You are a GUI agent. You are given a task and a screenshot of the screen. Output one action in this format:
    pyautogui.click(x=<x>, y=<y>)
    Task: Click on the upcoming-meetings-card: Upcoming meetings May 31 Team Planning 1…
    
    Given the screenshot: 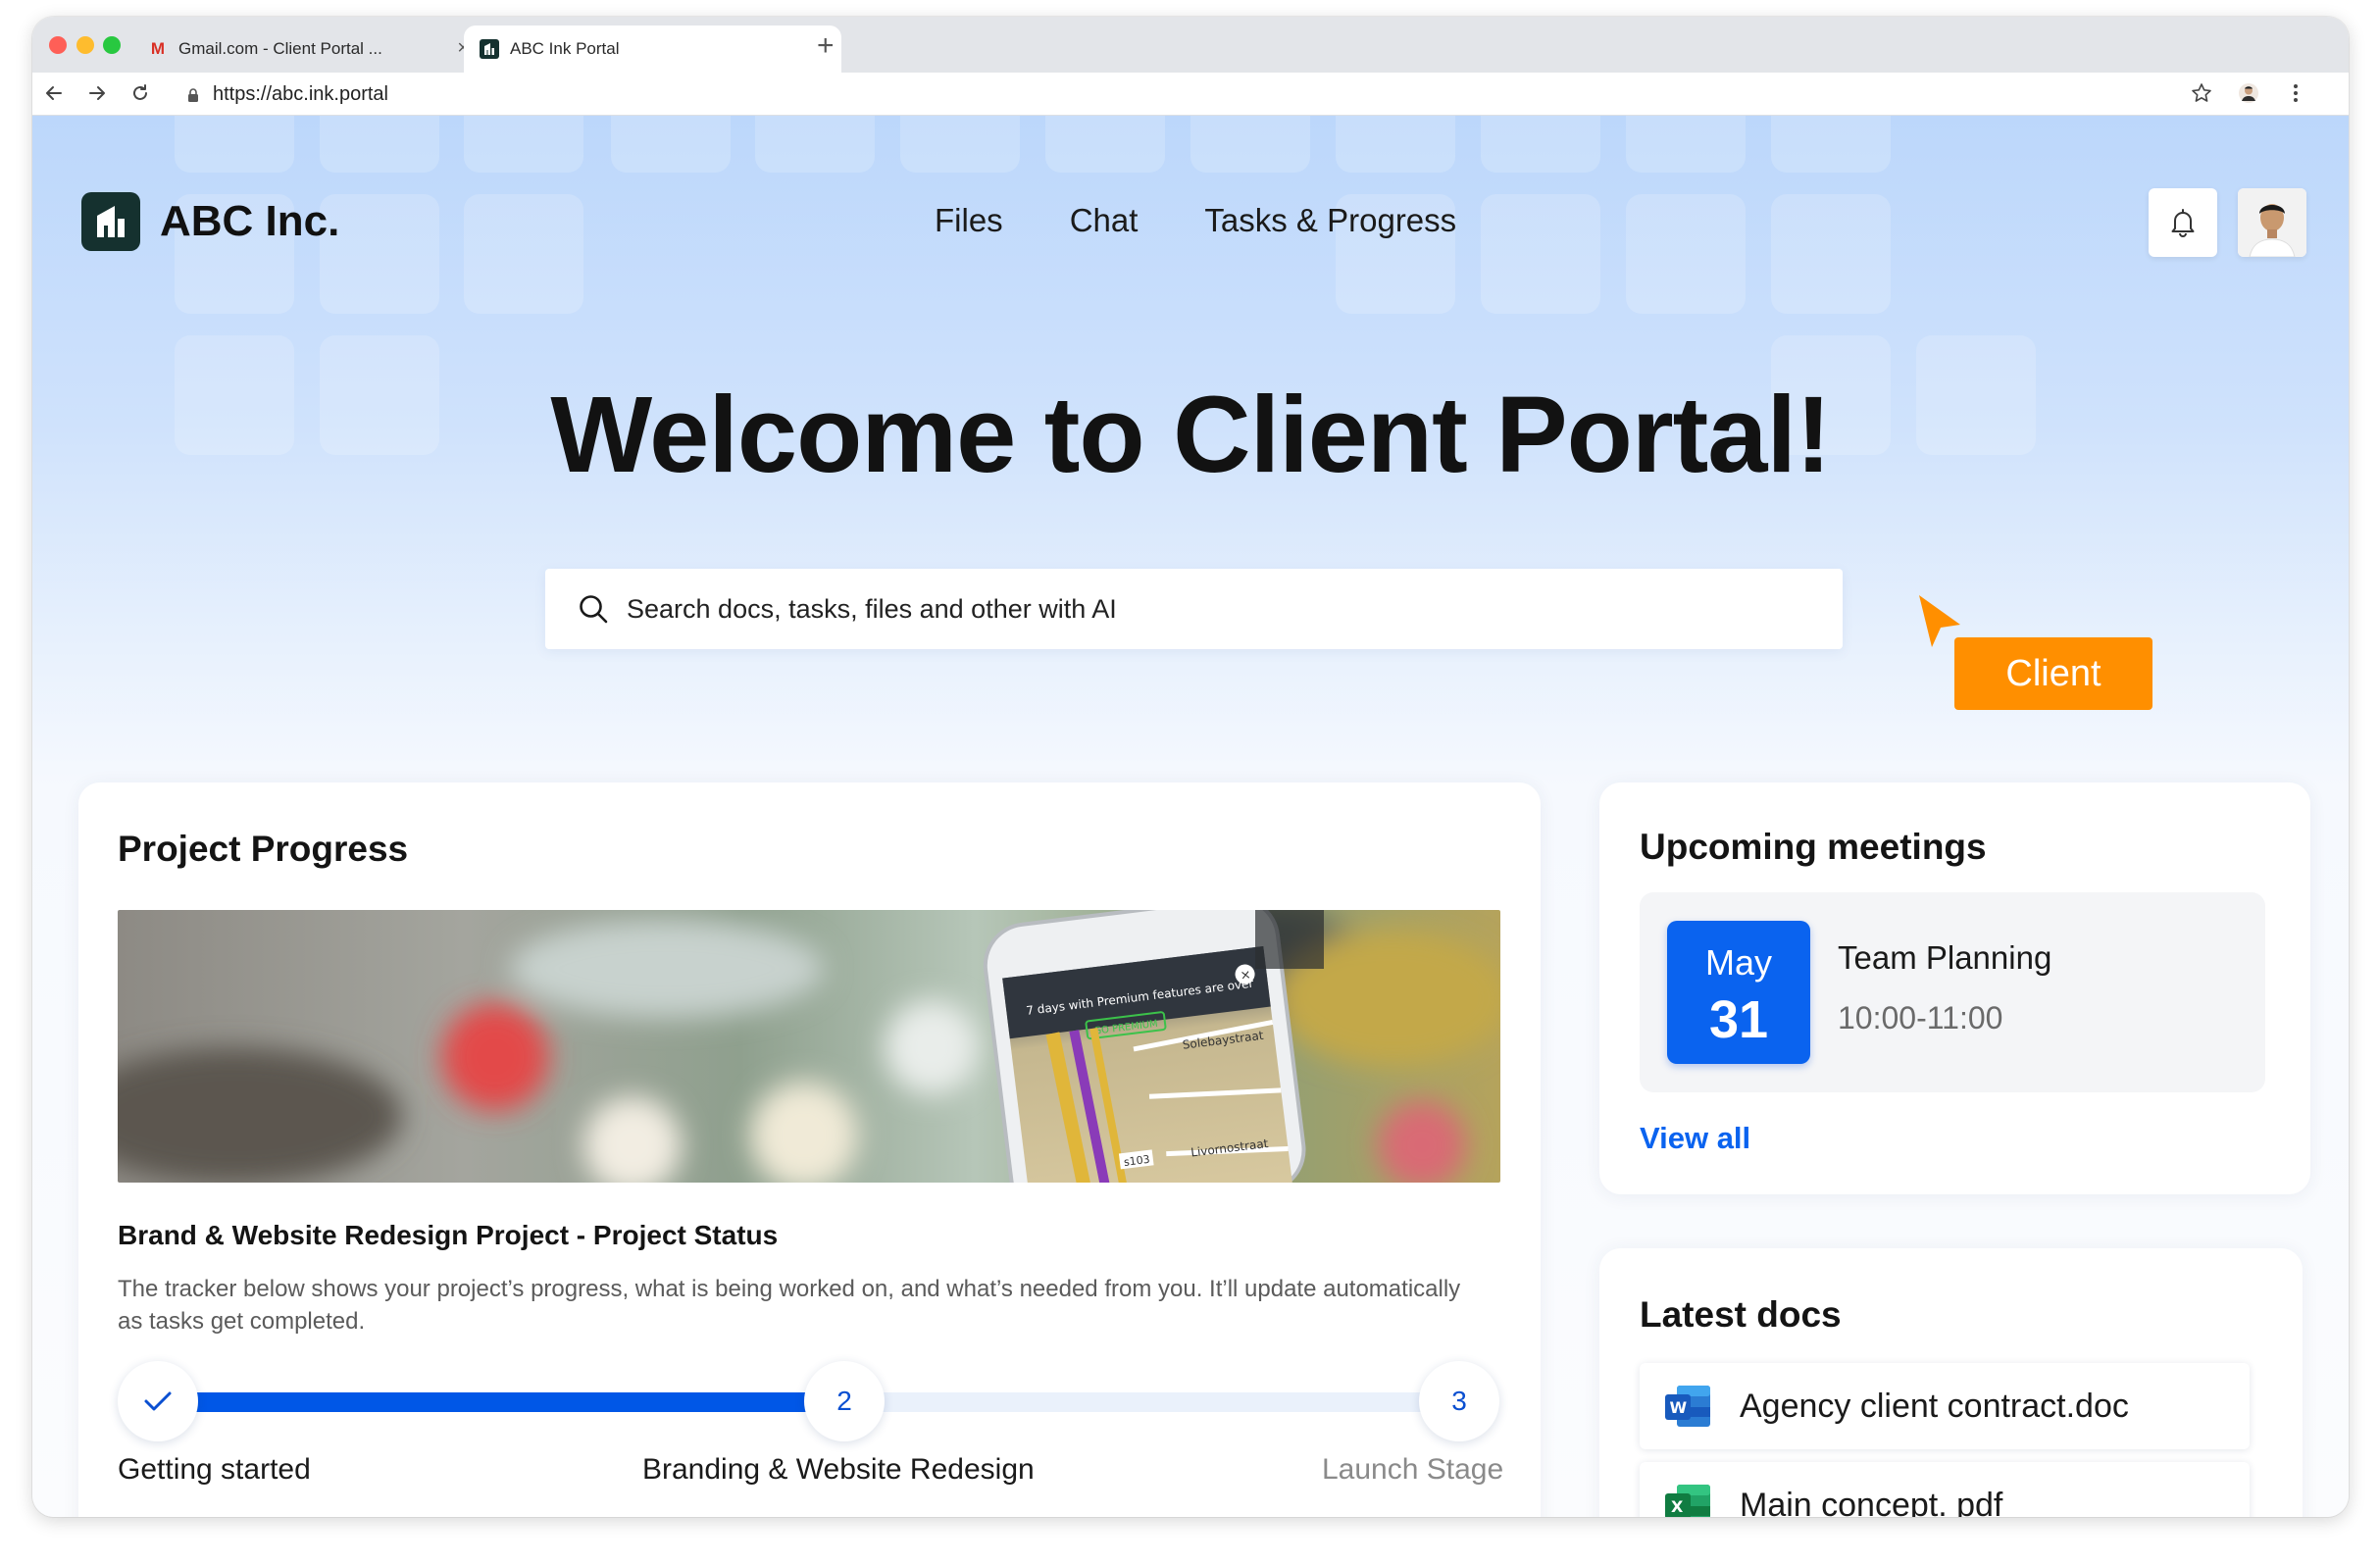 What is the action you would take?
    pyautogui.click(x=1954, y=988)
    